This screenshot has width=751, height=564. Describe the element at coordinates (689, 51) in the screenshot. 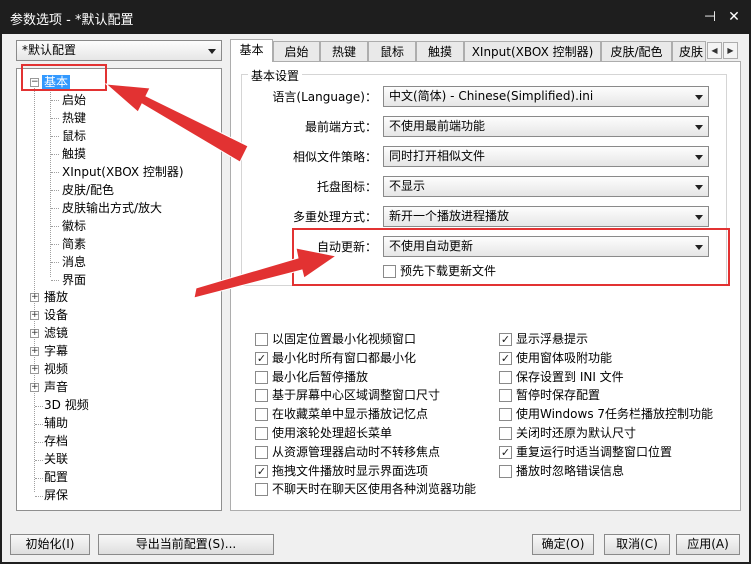

I see `tab-skin-partial: 皮肤` at that location.